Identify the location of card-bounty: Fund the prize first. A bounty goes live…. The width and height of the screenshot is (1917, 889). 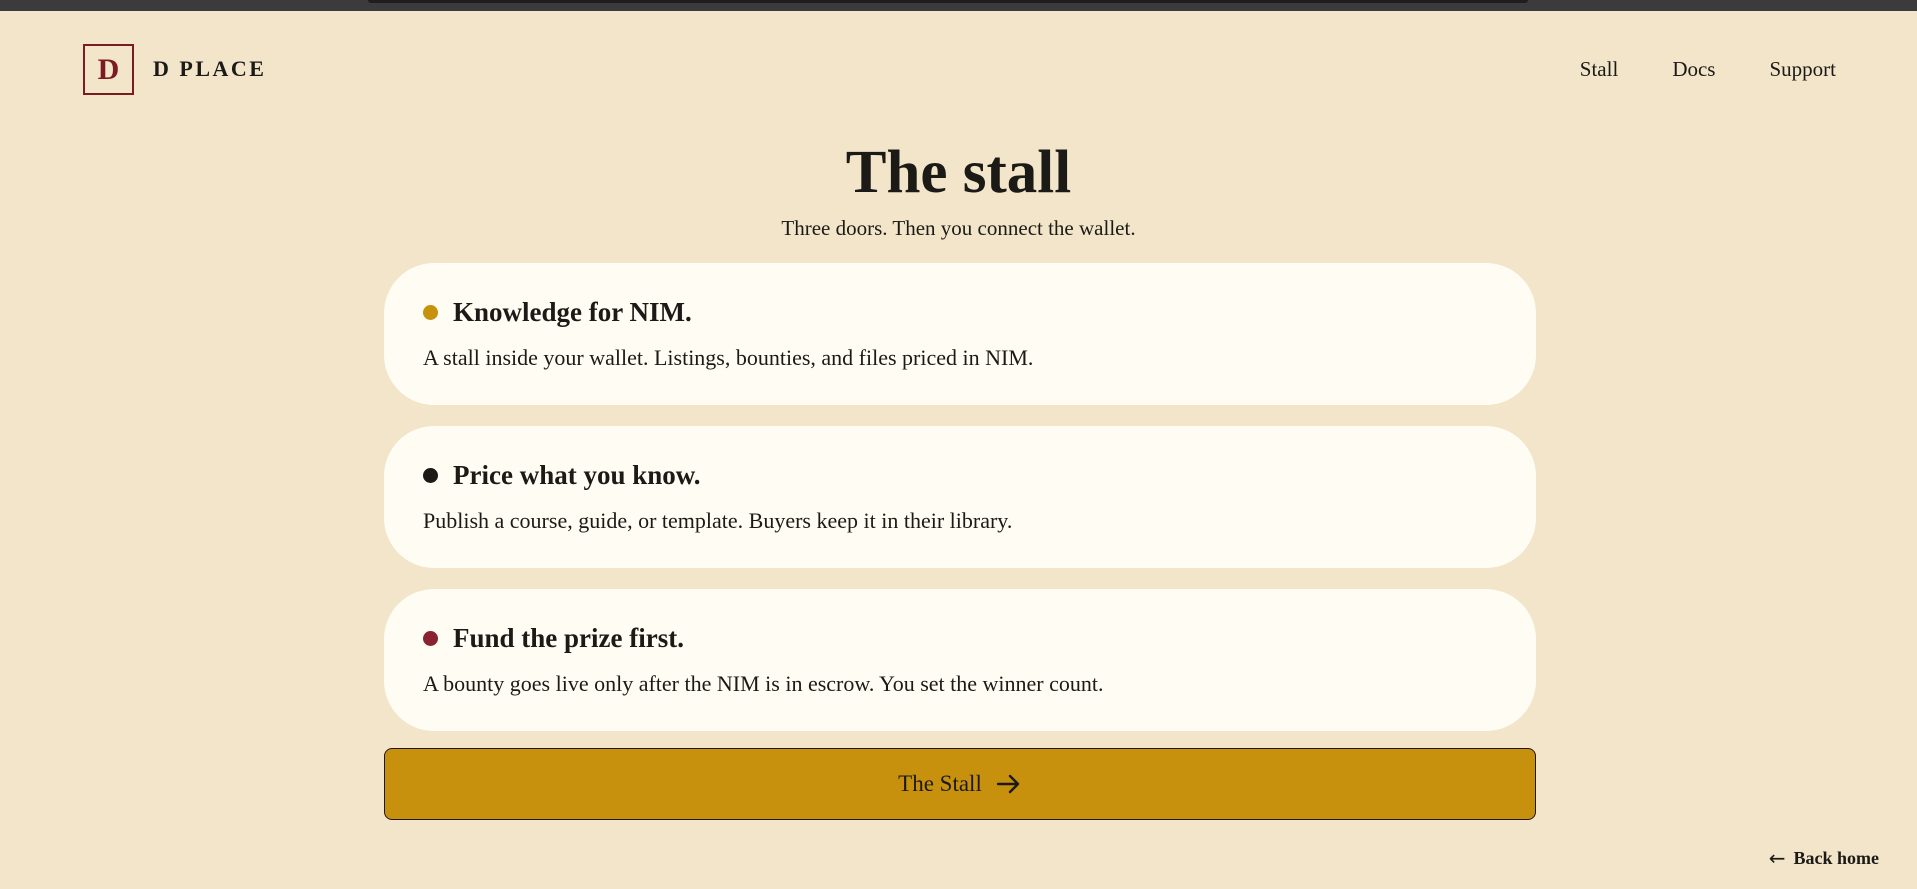
(960, 660).